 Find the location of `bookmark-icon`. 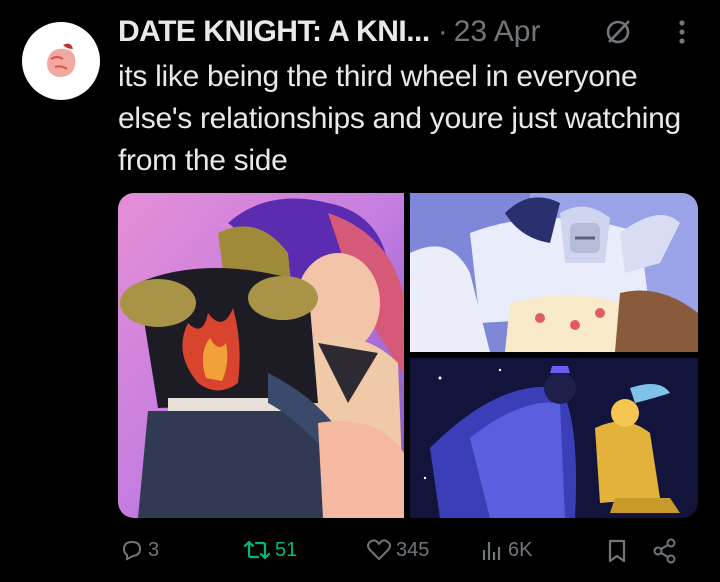

bookmark-icon is located at coordinates (617, 551).